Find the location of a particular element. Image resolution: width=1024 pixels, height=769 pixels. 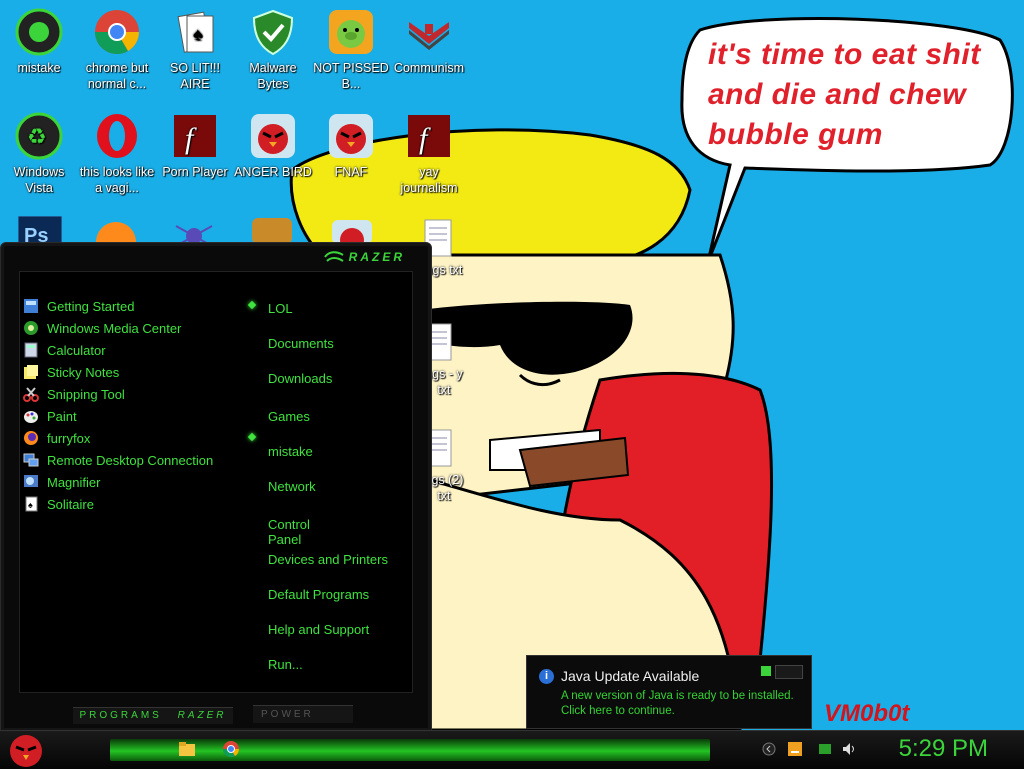

remote-desktop-icon is located at coordinates (31, 460).